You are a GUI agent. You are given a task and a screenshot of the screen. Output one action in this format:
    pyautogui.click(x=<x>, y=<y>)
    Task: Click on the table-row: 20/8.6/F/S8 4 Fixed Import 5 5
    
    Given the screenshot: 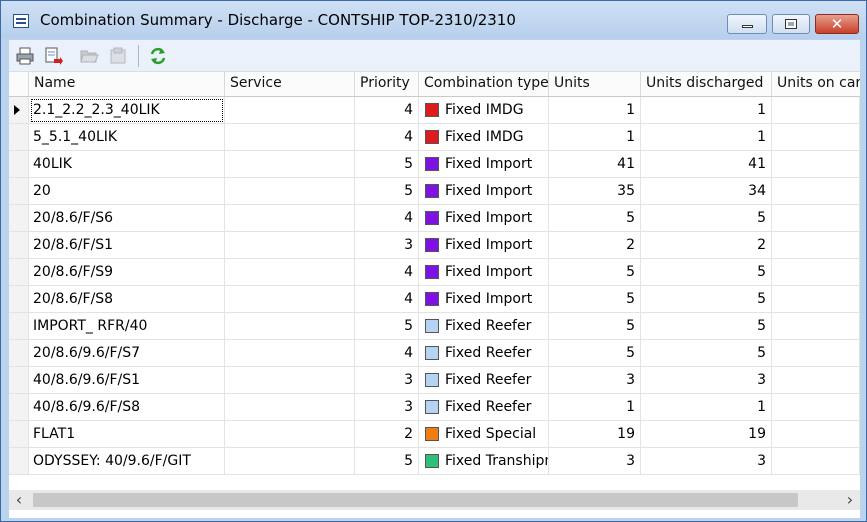 What is the action you would take?
    pyautogui.click(x=434, y=299)
    